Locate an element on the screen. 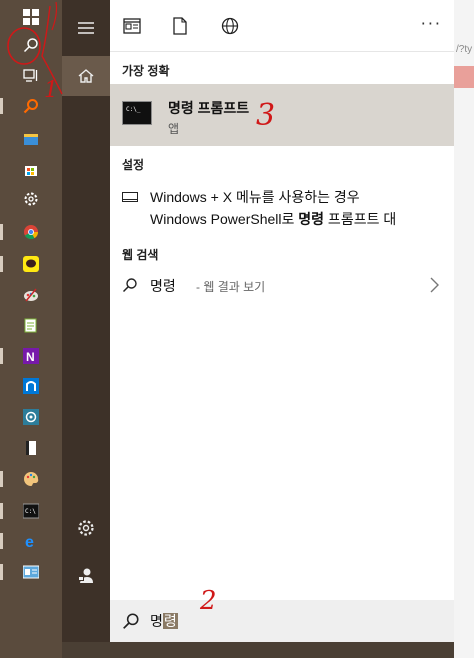  taskbar-app-edge: e is located at coordinates (31, 541).